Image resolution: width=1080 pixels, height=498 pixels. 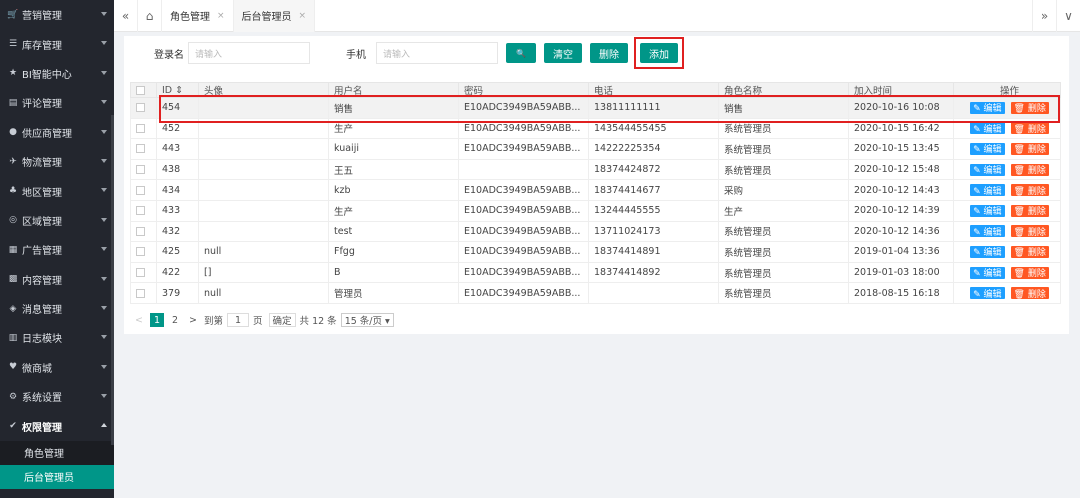 I want to click on select-all-checkbox-cell, so click(x=143, y=90).